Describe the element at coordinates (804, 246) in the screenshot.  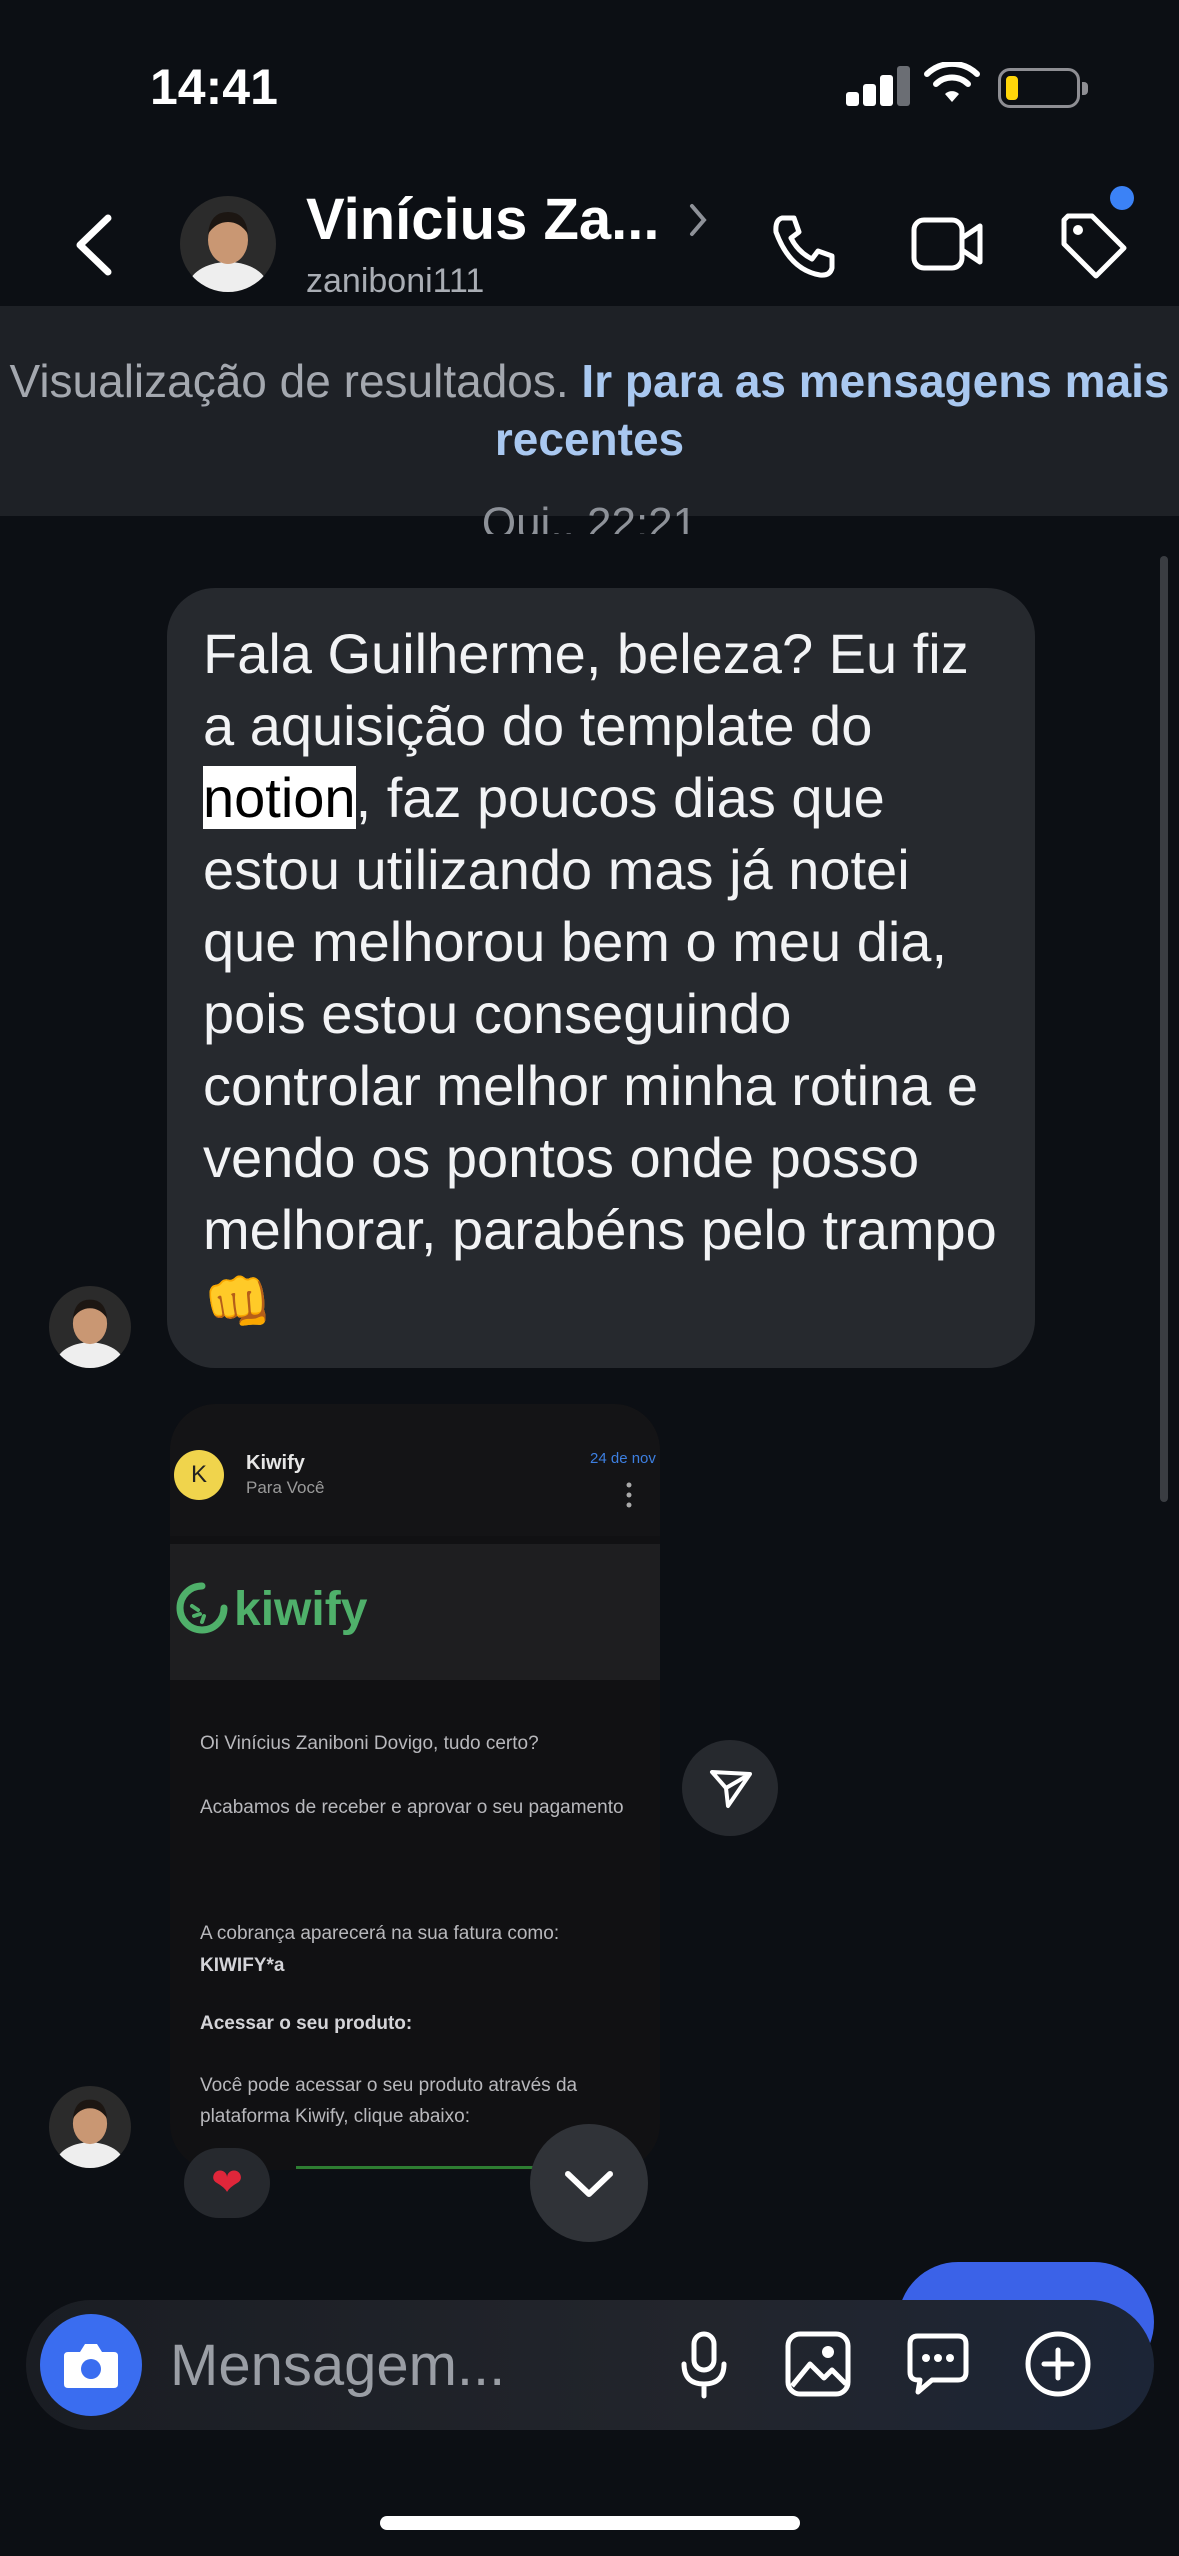
I see `phone-call-icon` at that location.